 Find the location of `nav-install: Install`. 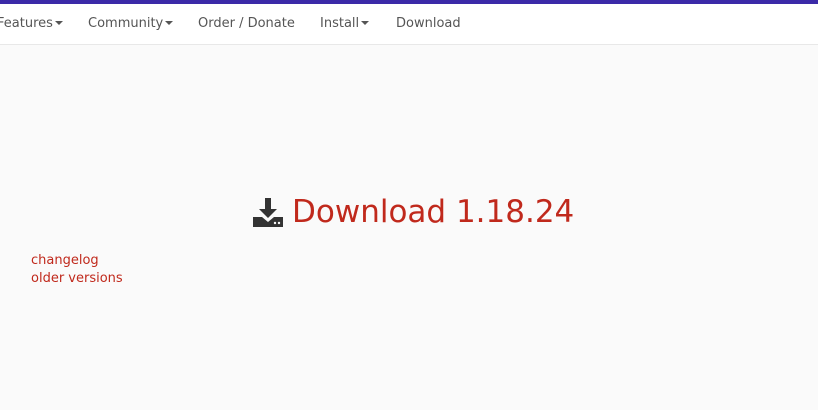

nav-install: Install is located at coordinates (345, 24).